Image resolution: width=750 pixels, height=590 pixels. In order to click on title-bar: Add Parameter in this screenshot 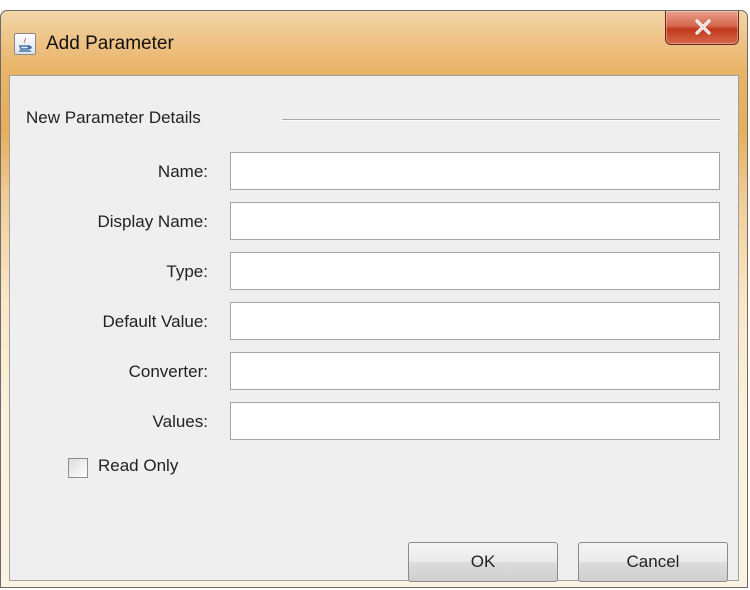, I will do `click(374, 43)`.